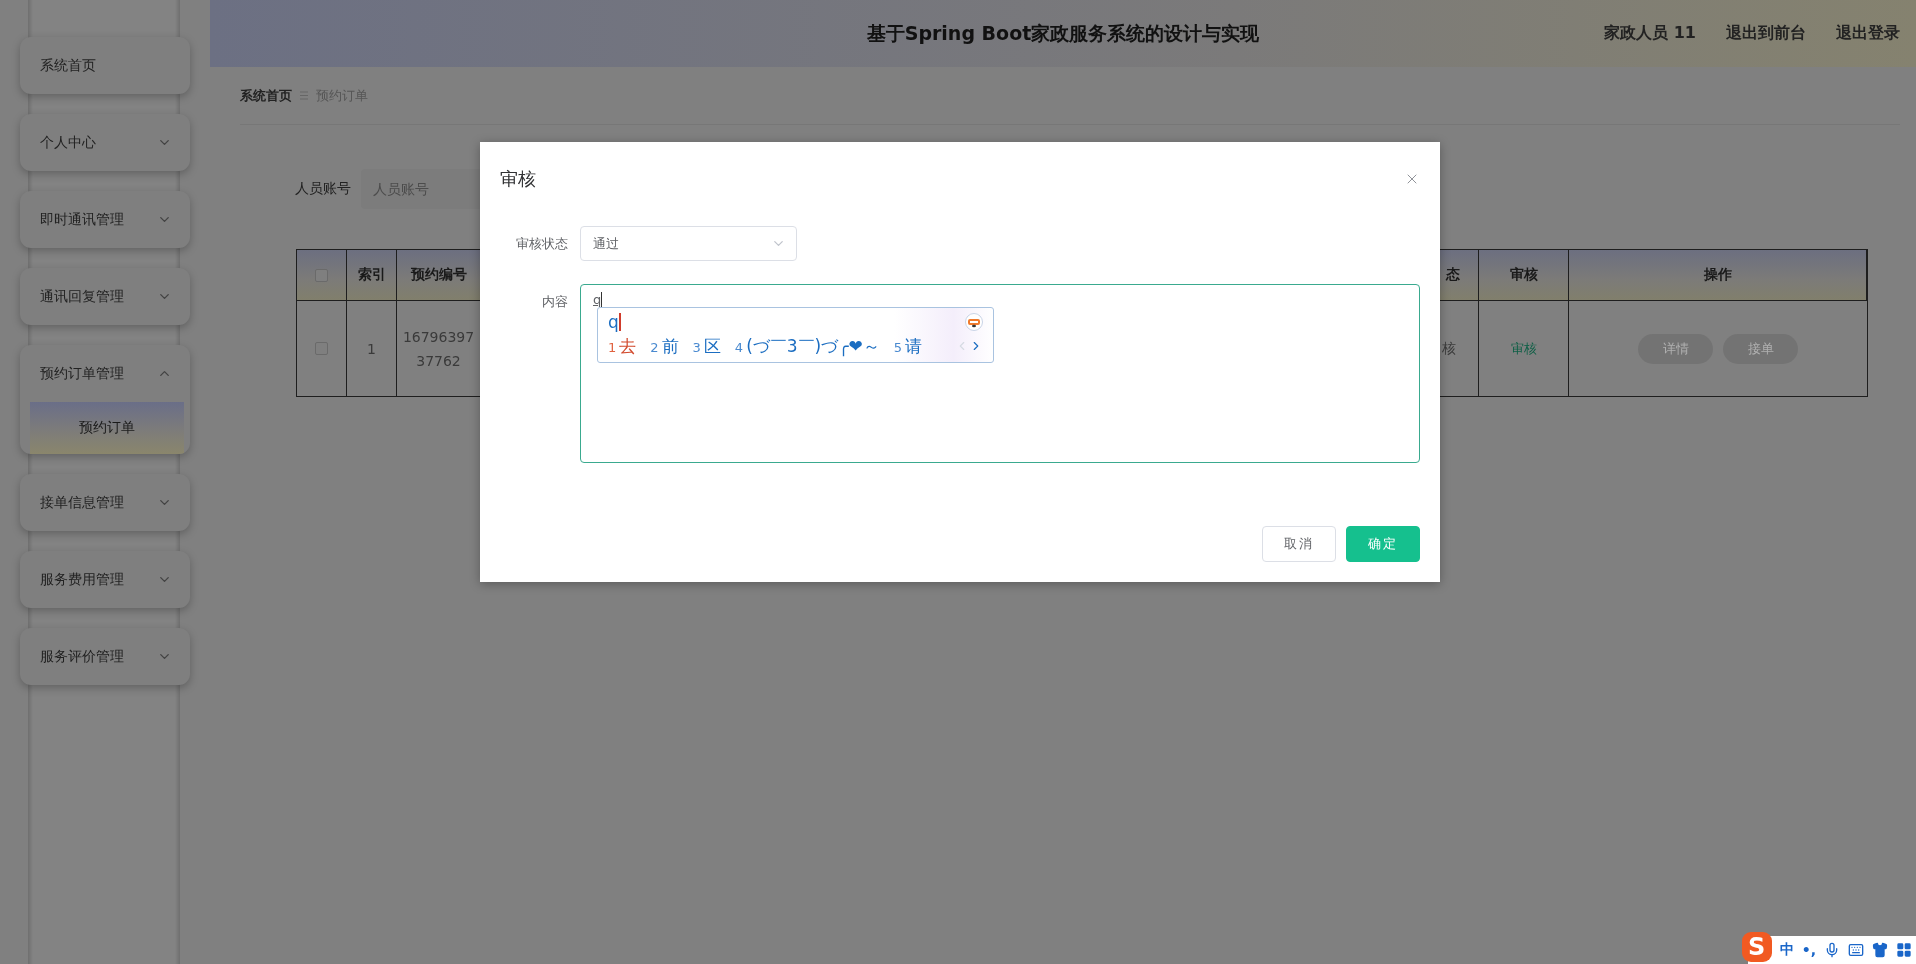  Describe the element at coordinates (371, 348) in the screenshot. I see `table-cell-text: 1` at that location.